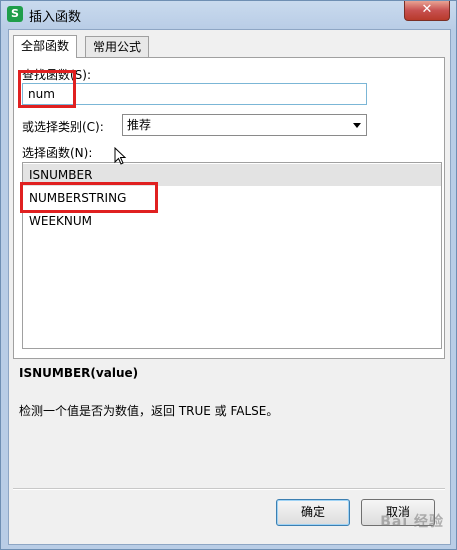  Describe the element at coordinates (412, 522) in the screenshot. I see `watermark: Bai 经验` at that location.